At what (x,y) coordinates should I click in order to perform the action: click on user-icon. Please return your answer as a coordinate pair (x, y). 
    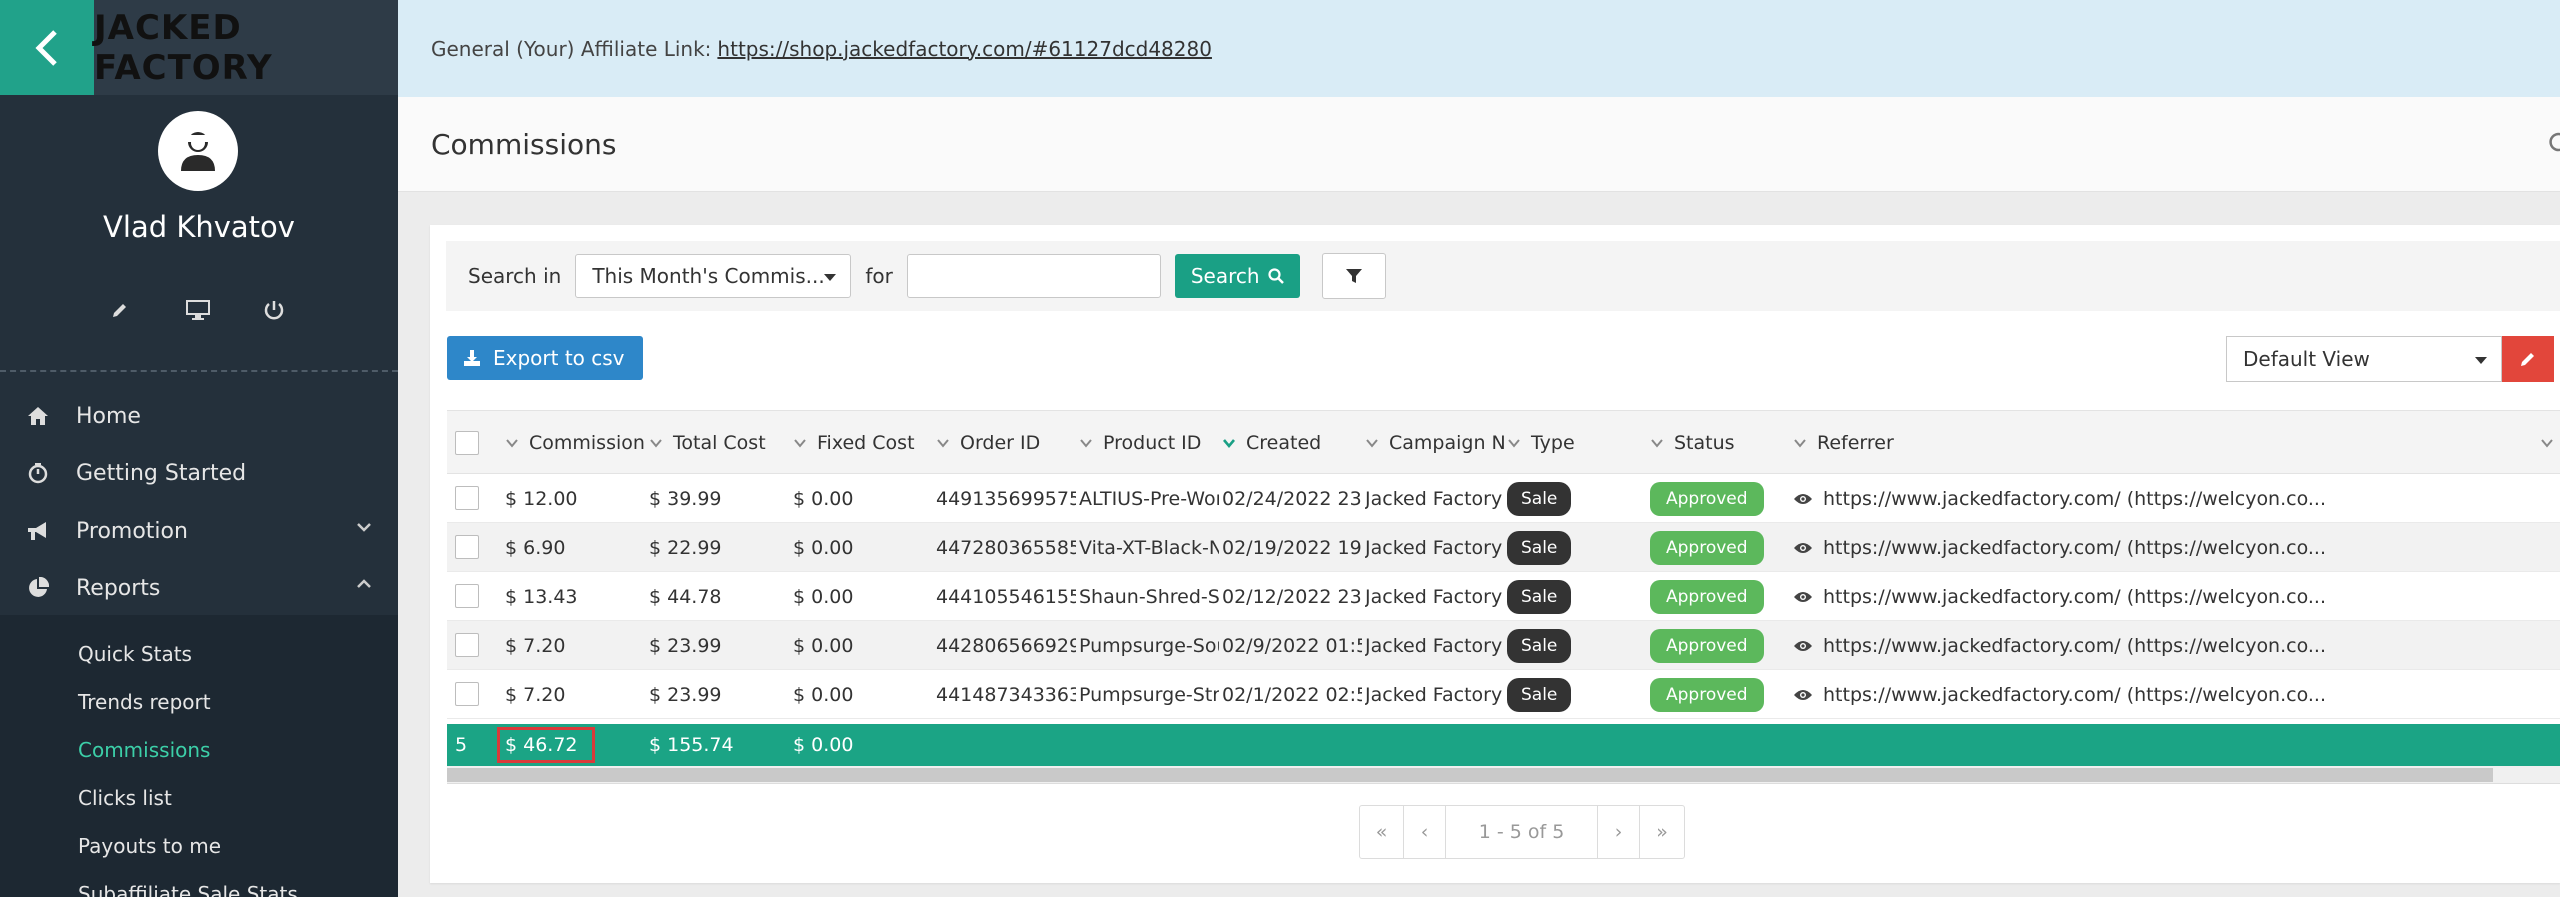
    Looking at the image, I should click on (198, 151).